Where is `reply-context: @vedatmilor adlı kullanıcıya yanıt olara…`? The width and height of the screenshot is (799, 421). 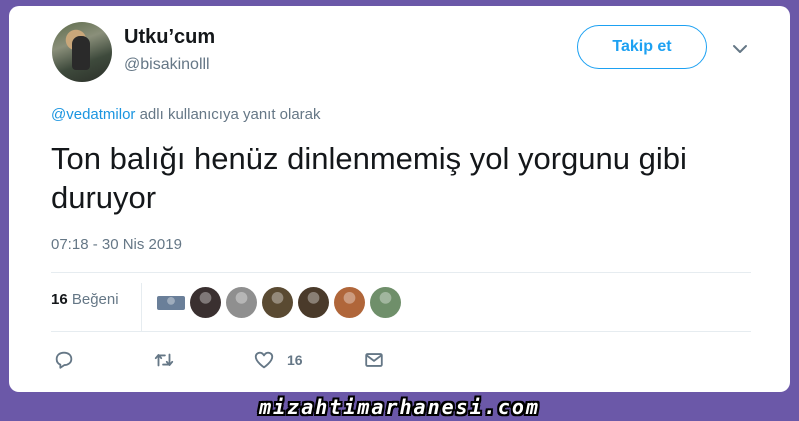
reply-context: @vedatmilor adlı kullanıcıya yanıt olara… is located at coordinates (186, 114).